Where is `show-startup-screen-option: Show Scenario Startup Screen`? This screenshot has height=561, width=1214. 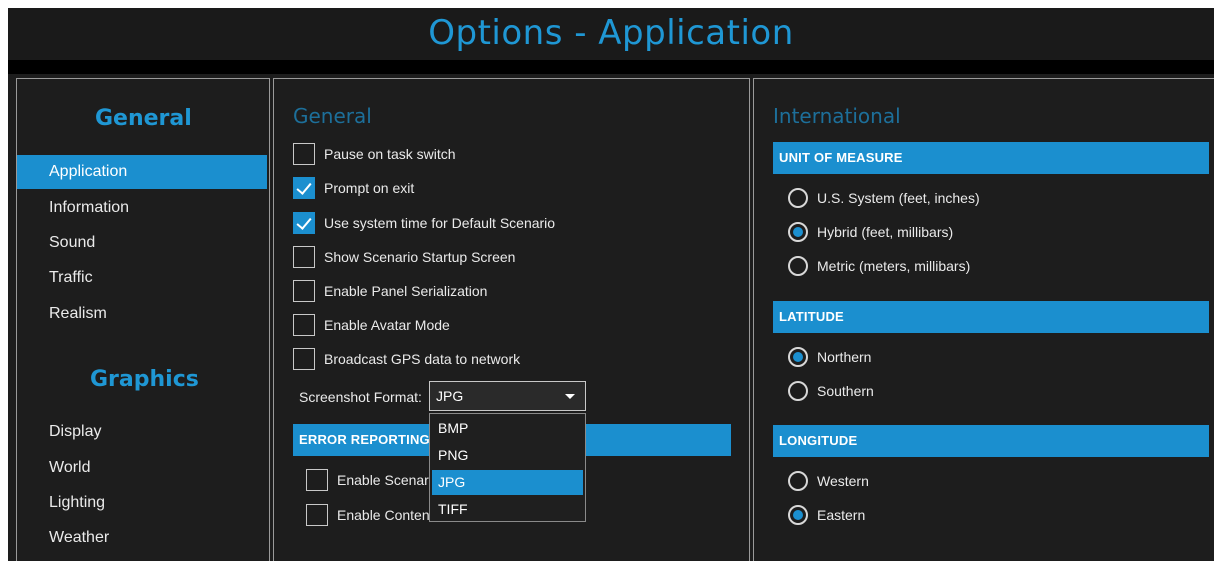 show-startup-screen-option: Show Scenario Startup Screen is located at coordinates (404, 257).